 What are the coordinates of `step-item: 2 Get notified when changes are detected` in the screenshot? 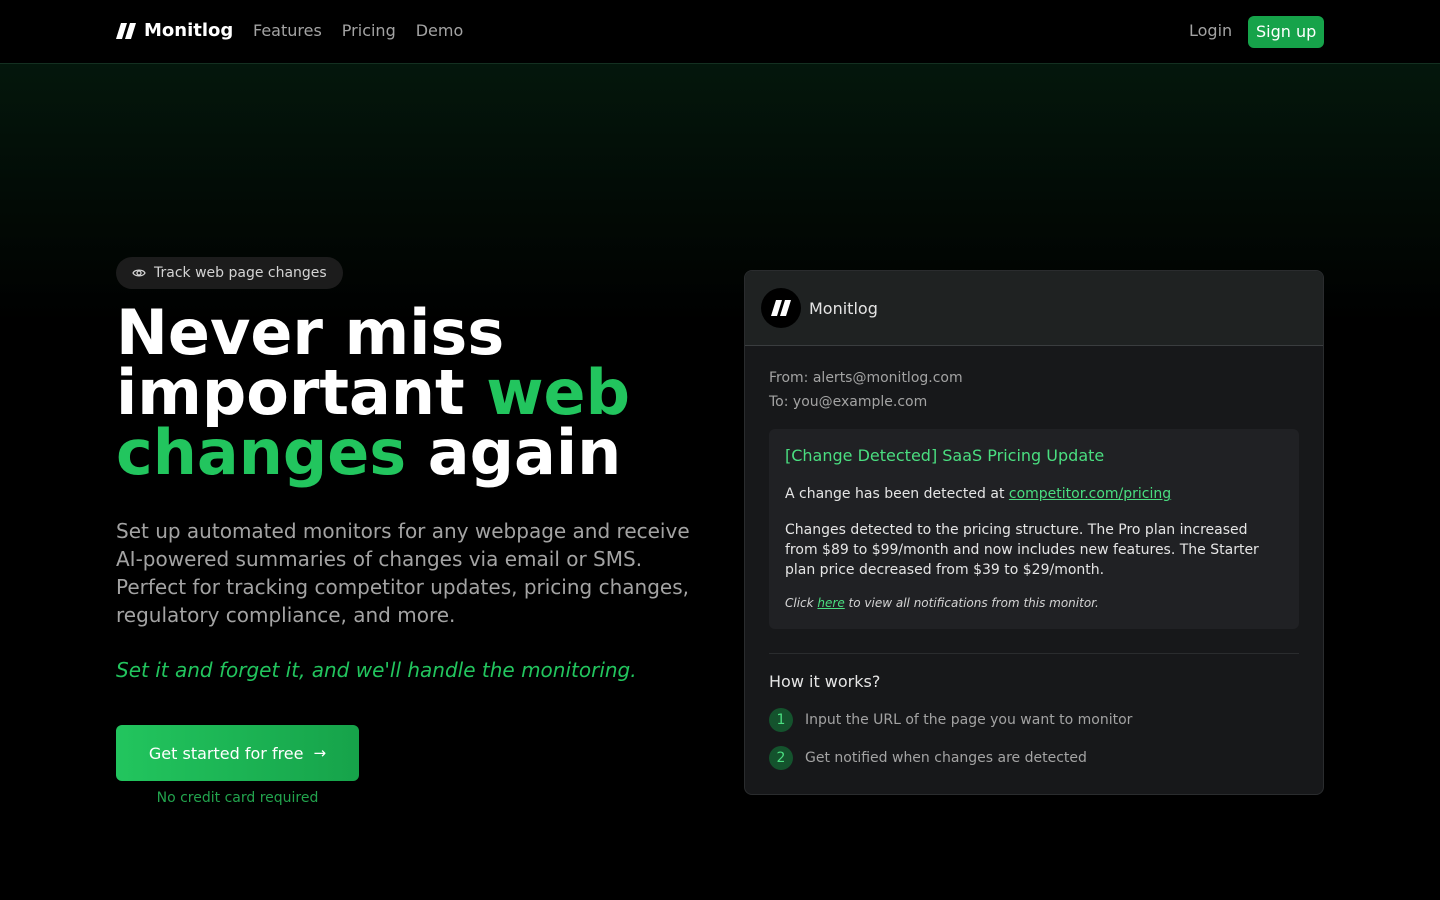 It's located at (928, 758).